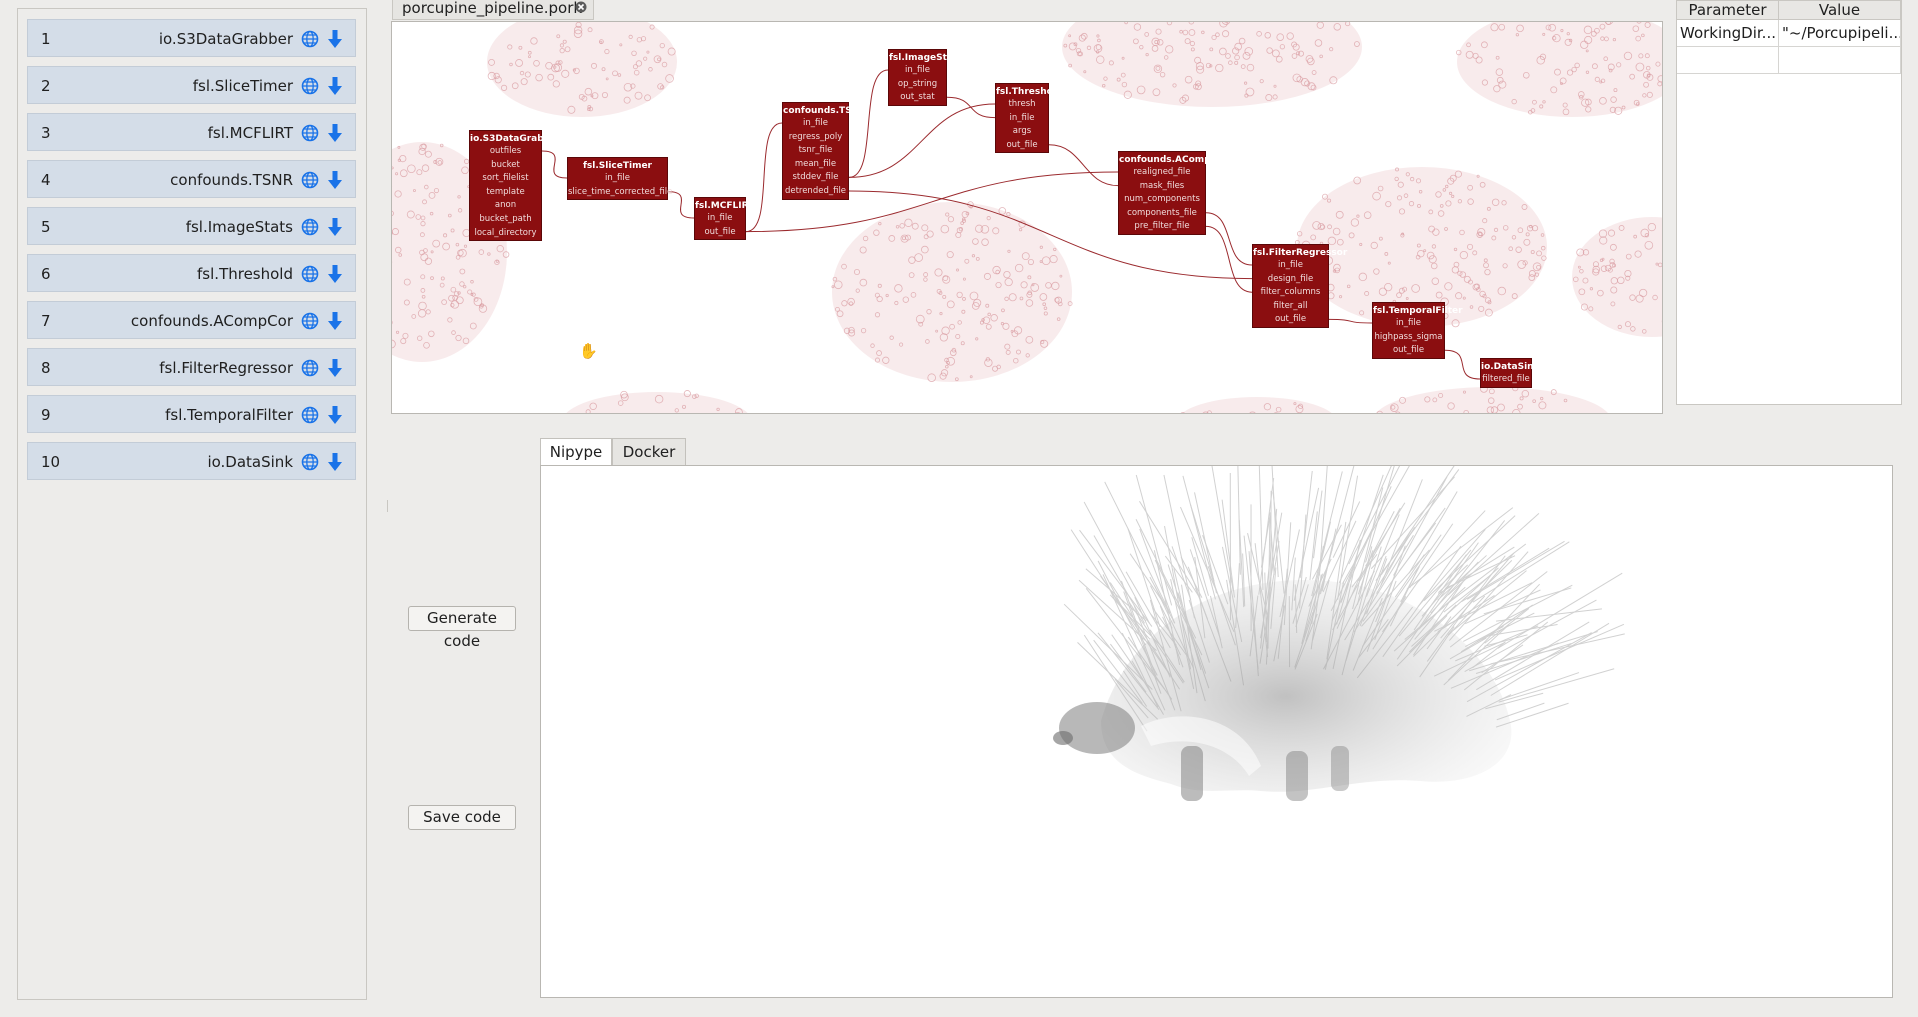 The height and width of the screenshot is (1017, 1918). I want to click on graph-node-port: anon, so click(505, 206).